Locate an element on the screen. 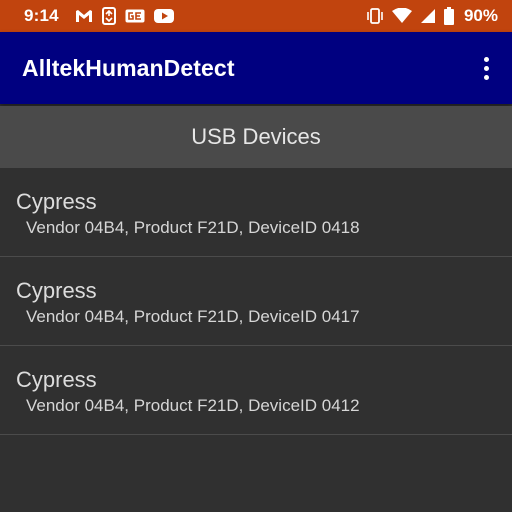 This screenshot has height=512, width=512. app-title: AlltekHumanDetect is located at coordinates (128, 67).